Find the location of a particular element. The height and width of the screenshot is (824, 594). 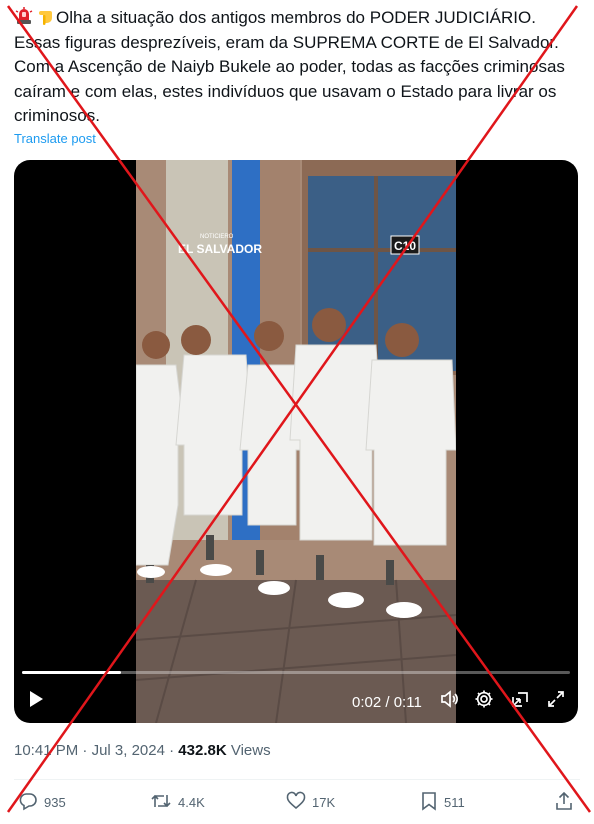

volume-icon is located at coordinates (449, 701).